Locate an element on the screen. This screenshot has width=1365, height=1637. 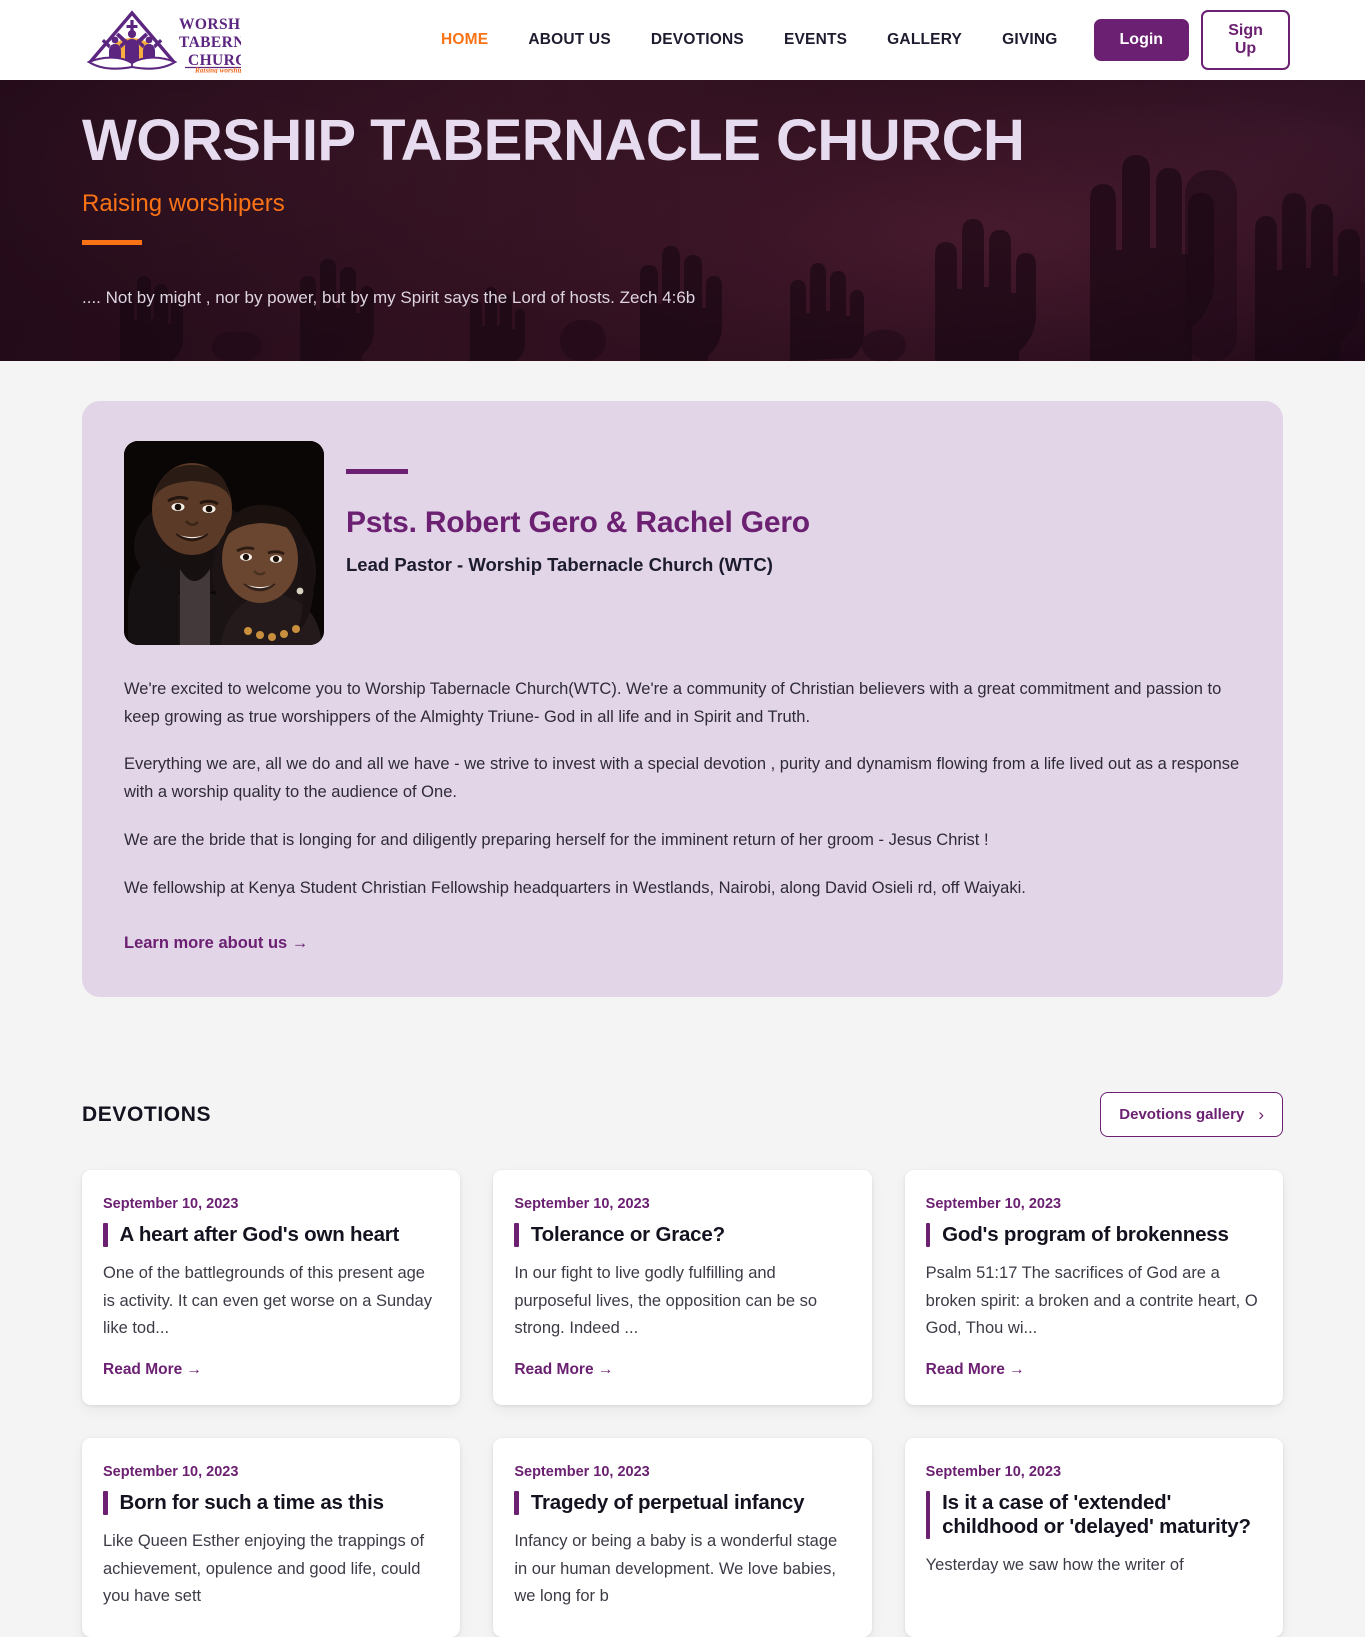
devotion-title-row: Tolerance or Grace? is located at coordinates (681, 1235).